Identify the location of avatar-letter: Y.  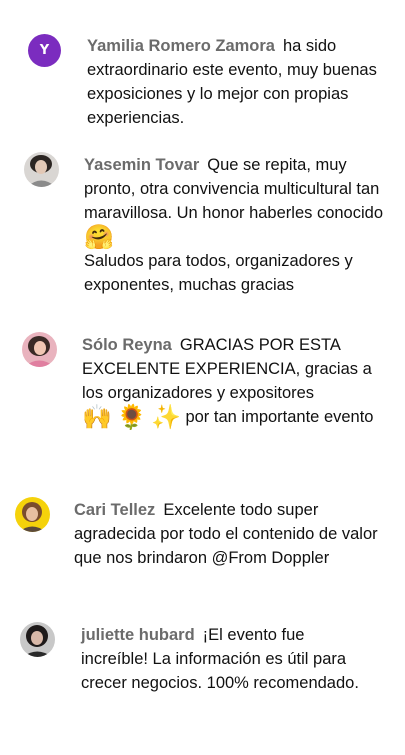
(44, 50).